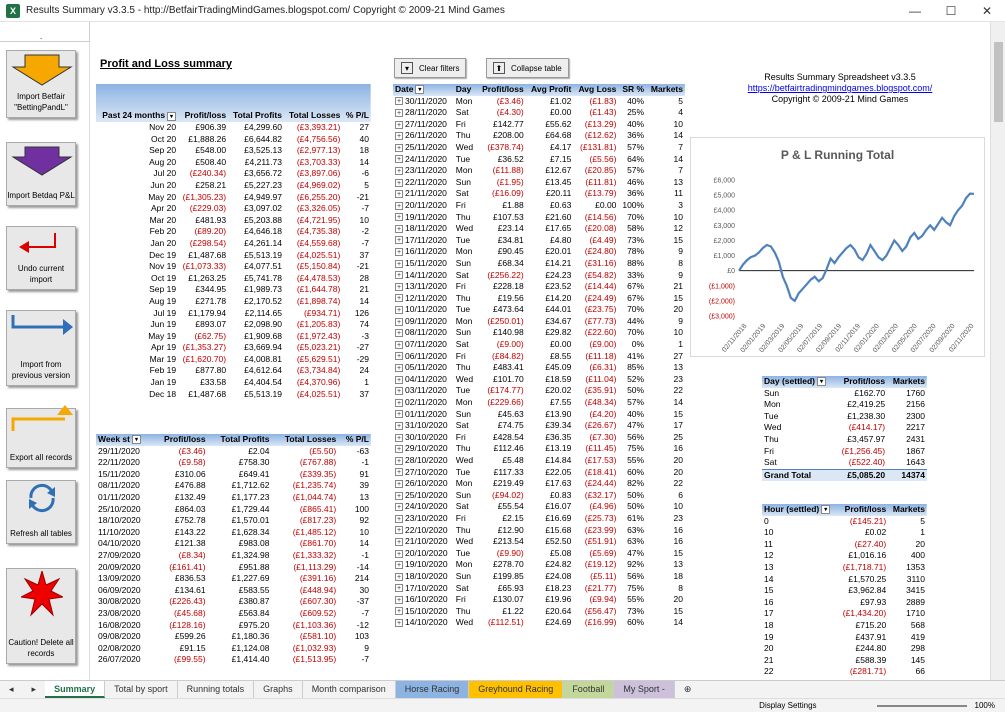 The width and height of the screenshot is (1005, 712). Describe the element at coordinates (632, 264) in the screenshot. I see `table-cell: 88%` at that location.